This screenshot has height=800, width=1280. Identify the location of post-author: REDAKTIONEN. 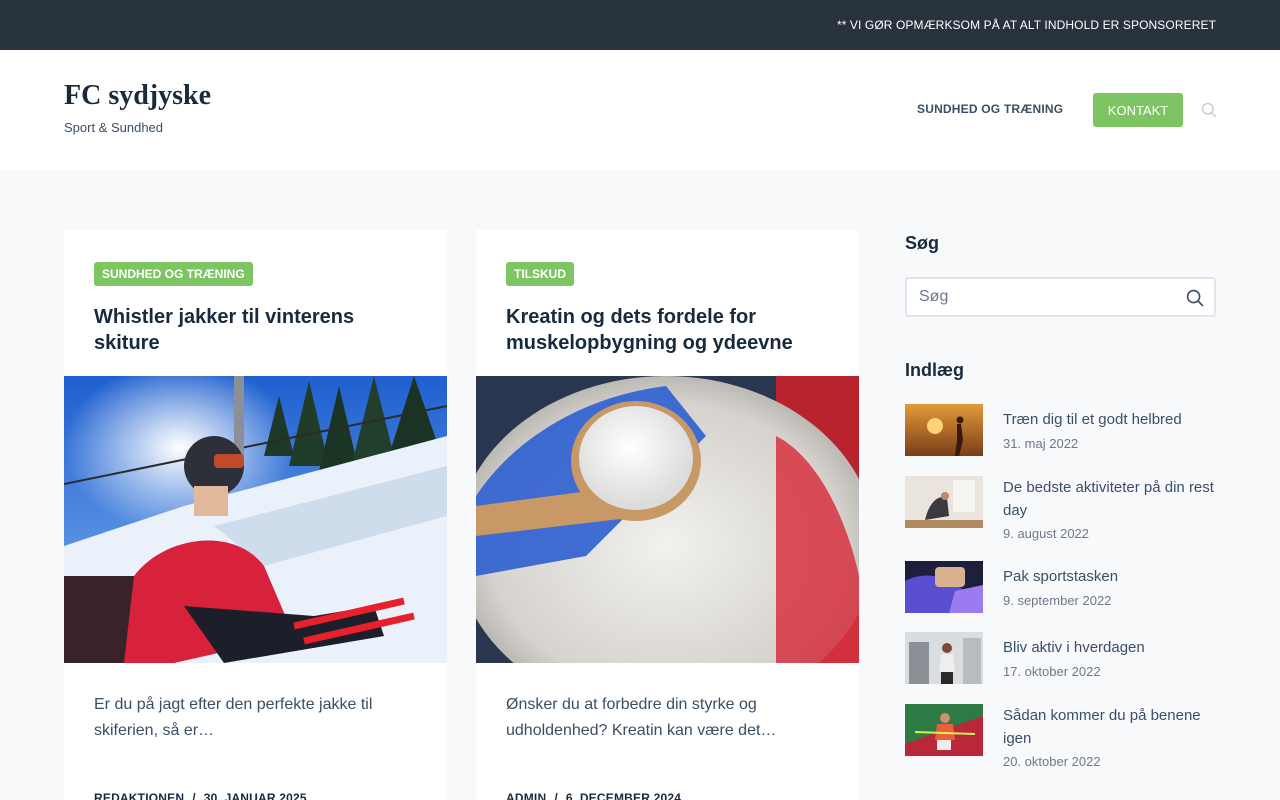
(139, 795).